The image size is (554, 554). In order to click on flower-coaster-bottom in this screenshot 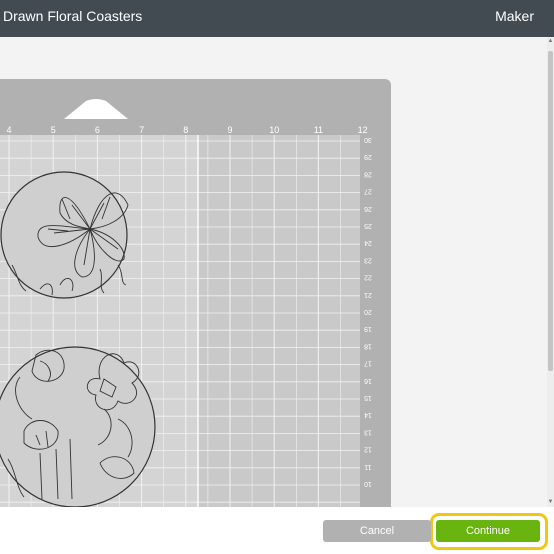, I will do `click(78, 426)`.